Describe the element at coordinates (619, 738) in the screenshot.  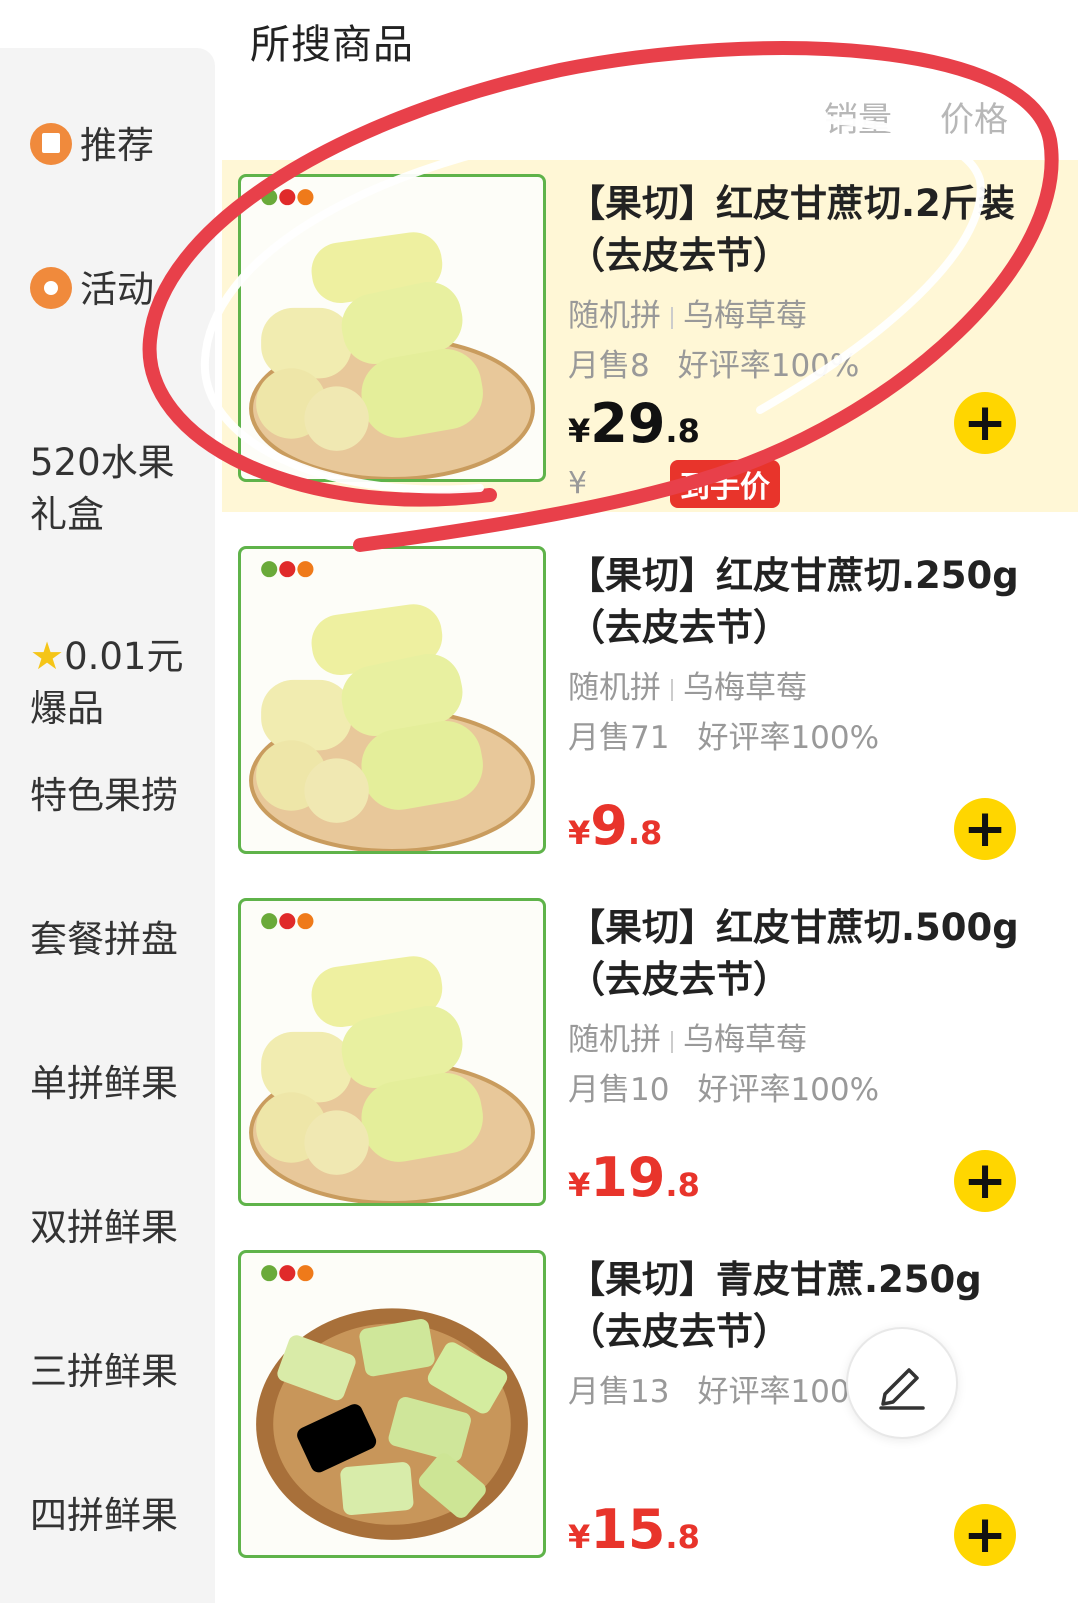
I see `monthly-sales: 月售71` at that location.